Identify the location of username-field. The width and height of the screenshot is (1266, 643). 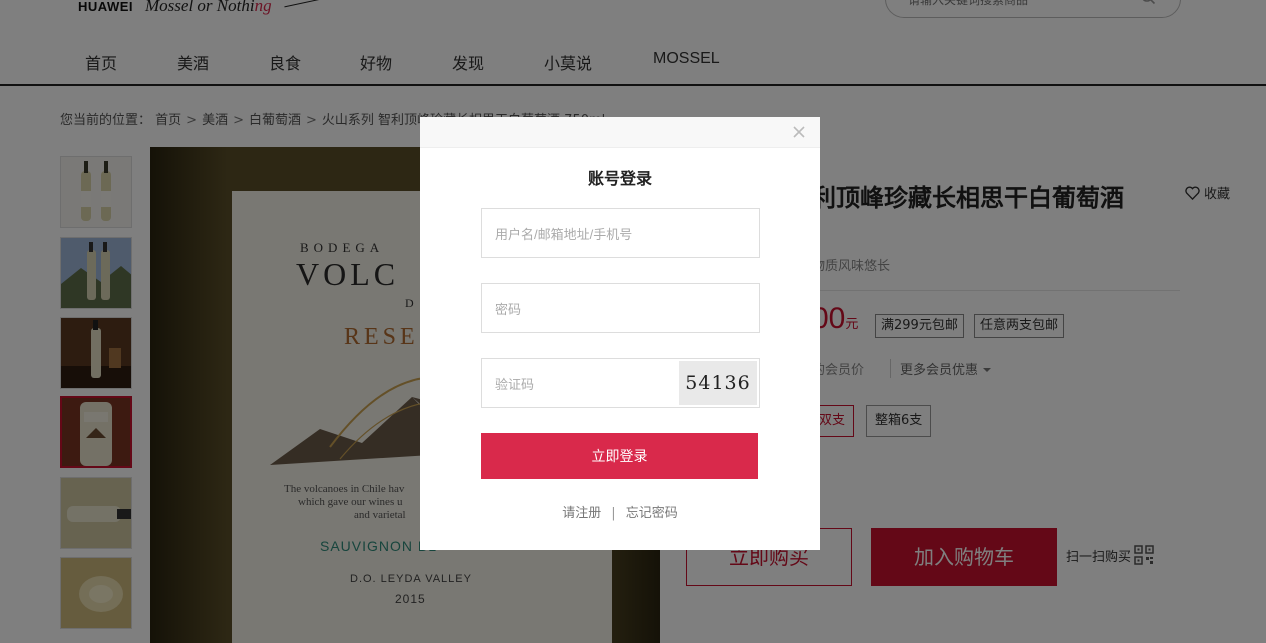
(620, 233).